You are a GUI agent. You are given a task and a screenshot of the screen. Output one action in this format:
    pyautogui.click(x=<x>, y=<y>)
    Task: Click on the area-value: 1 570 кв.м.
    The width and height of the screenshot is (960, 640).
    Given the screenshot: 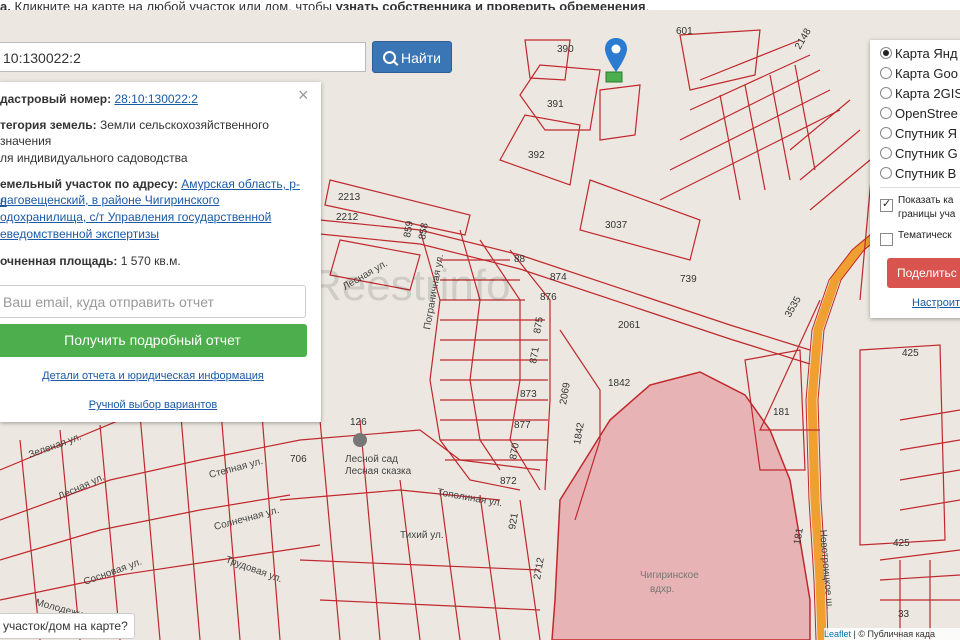 What is the action you would take?
    pyautogui.click(x=150, y=261)
    